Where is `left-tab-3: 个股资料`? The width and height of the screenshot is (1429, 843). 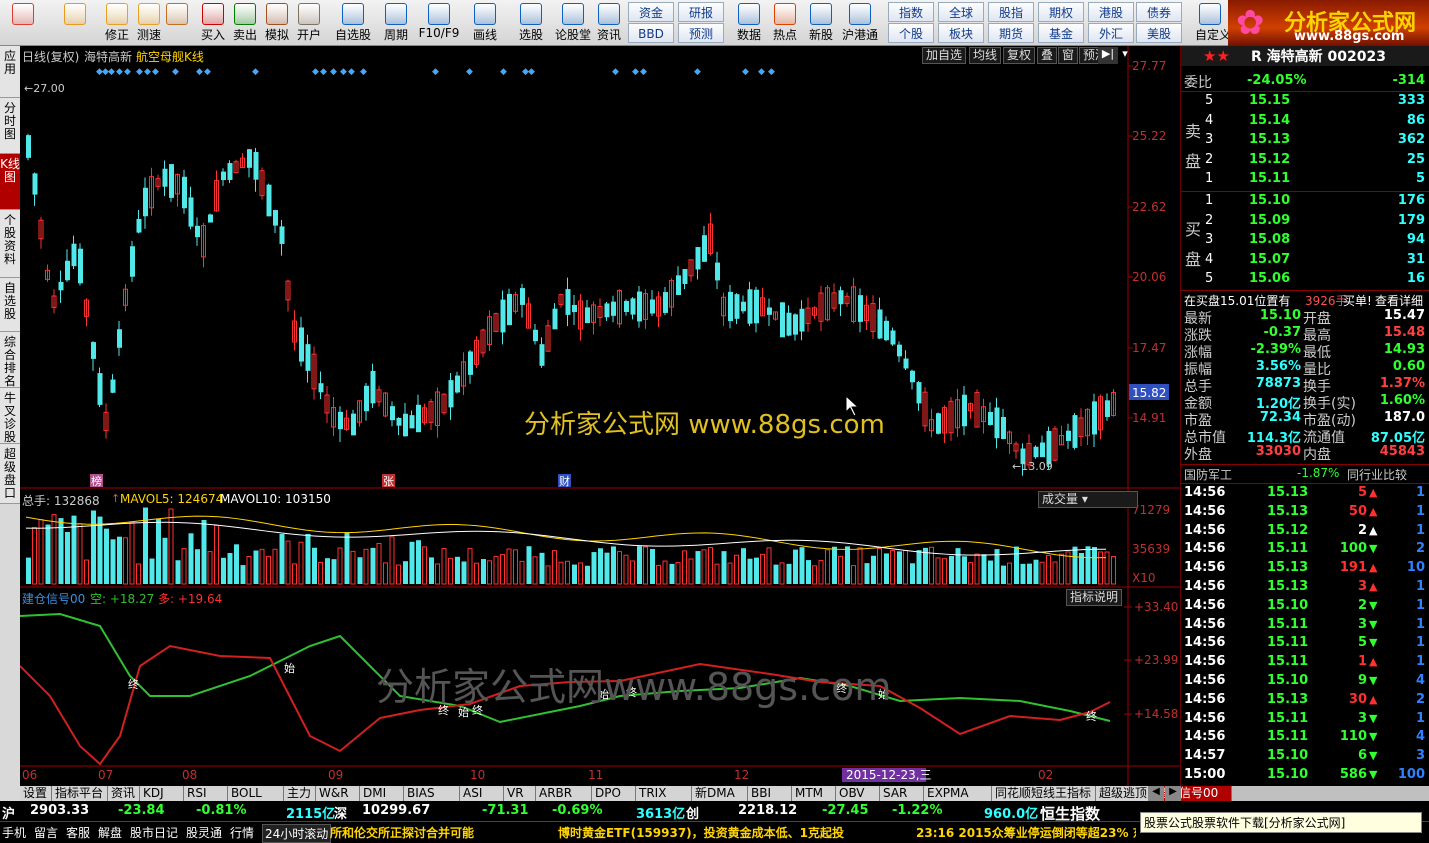
left-tab-3: 个股资料 is located at coordinates (10, 244).